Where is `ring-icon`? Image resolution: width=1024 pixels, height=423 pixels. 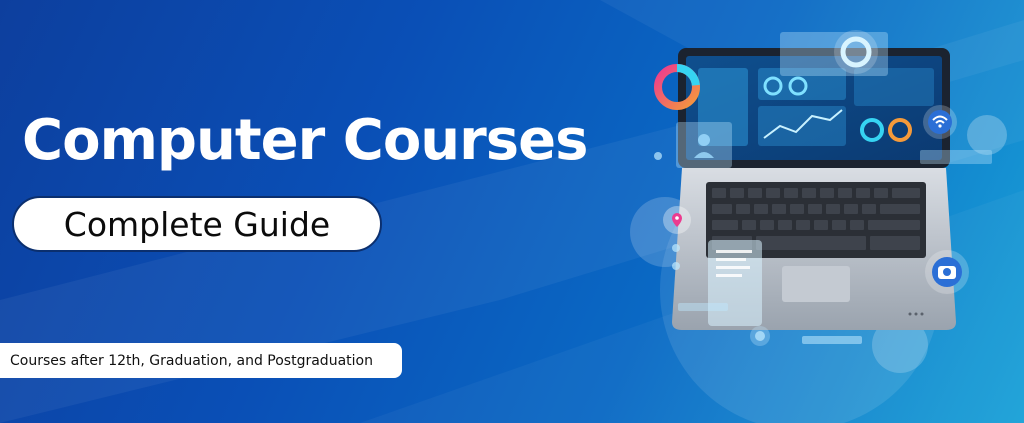 ring-icon is located at coordinates (856, 52).